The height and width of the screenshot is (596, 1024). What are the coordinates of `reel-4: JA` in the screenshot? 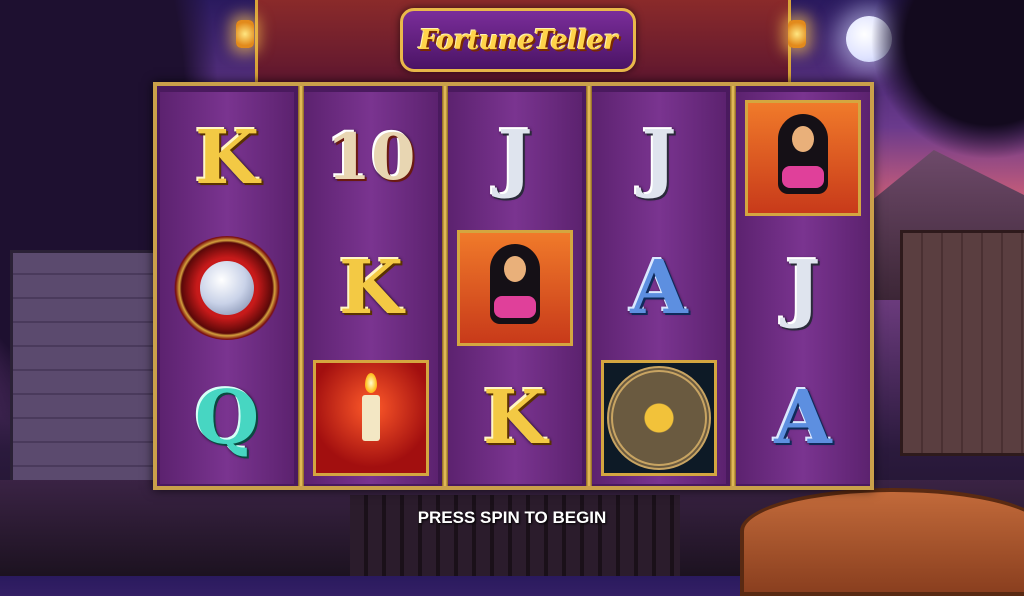 It's located at (659, 288).